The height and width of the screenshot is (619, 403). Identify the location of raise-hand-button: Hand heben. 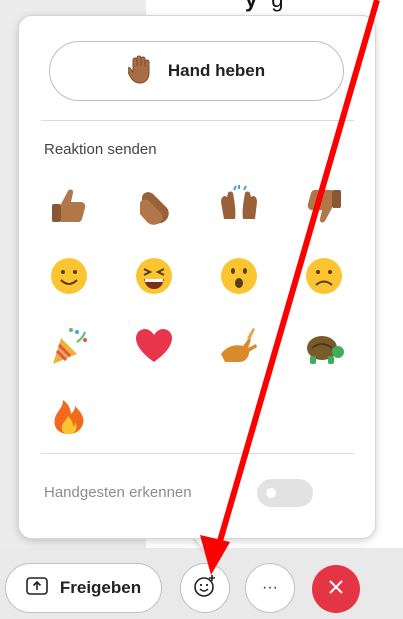
(196, 71).